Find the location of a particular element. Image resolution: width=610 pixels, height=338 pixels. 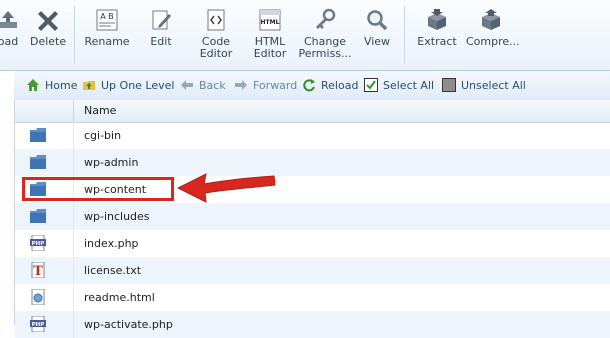

file-name: license.txt is located at coordinates (113, 270).